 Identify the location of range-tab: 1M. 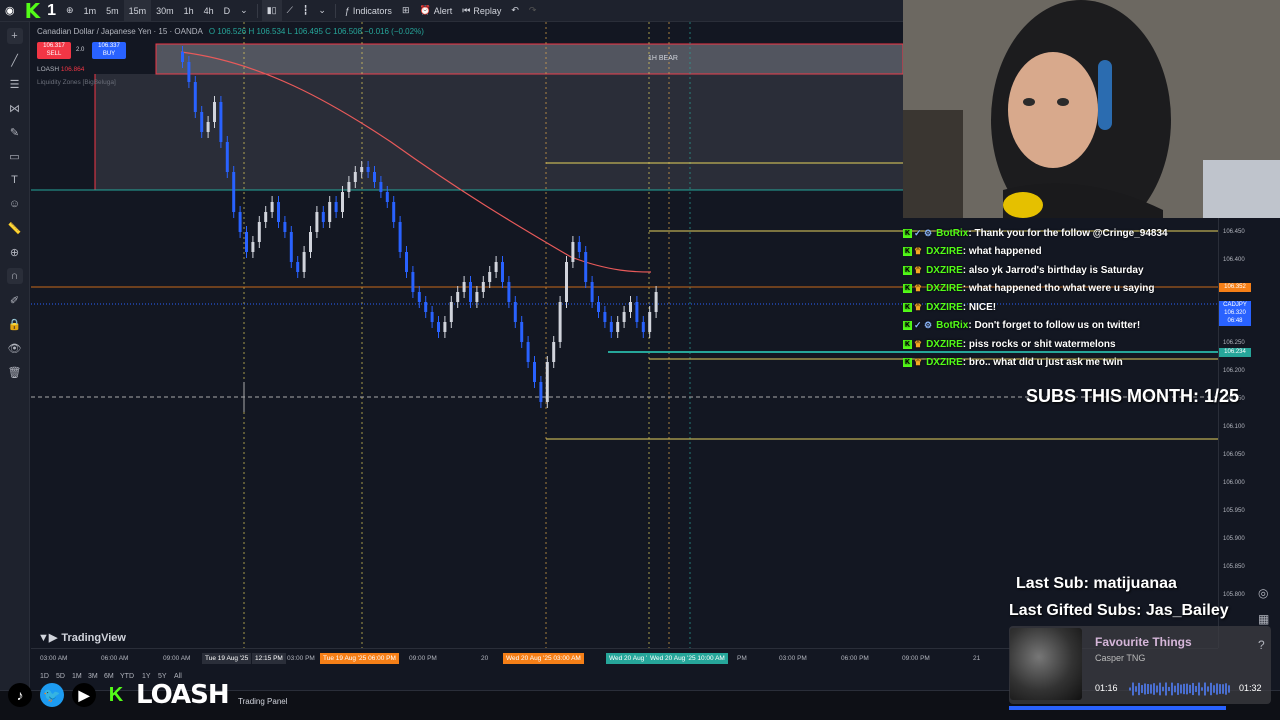
(77, 676).